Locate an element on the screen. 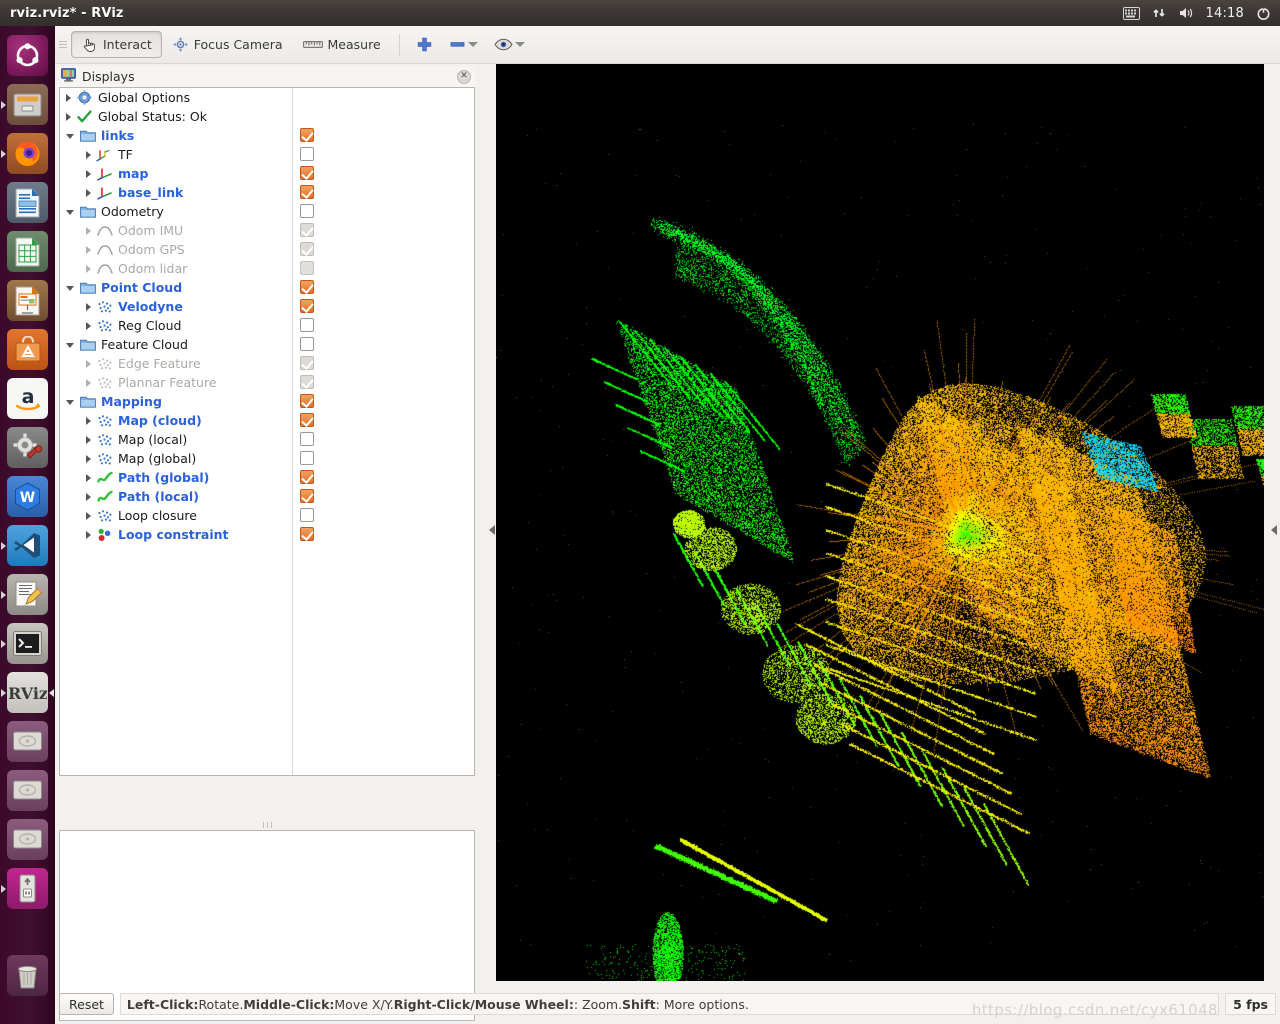 The width and height of the screenshot is (1280, 1024). panel-splitter is located at coordinates (267, 824).